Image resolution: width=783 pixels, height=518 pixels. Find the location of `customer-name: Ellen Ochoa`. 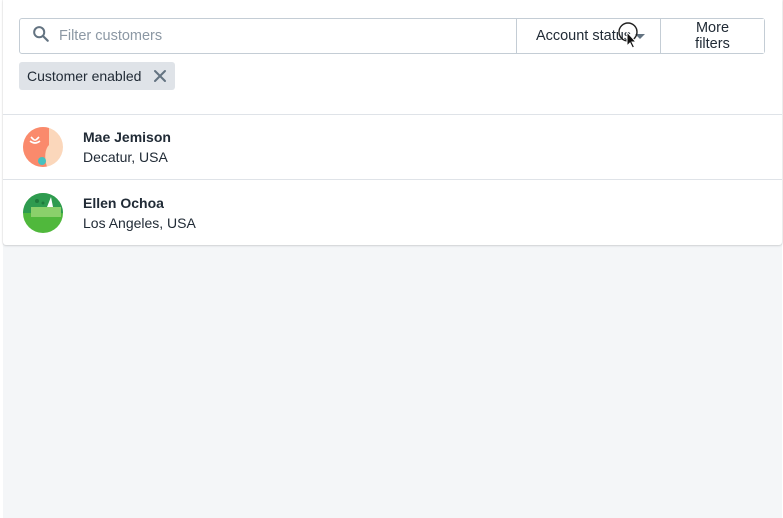

customer-name: Ellen Ochoa is located at coordinates (123, 202).